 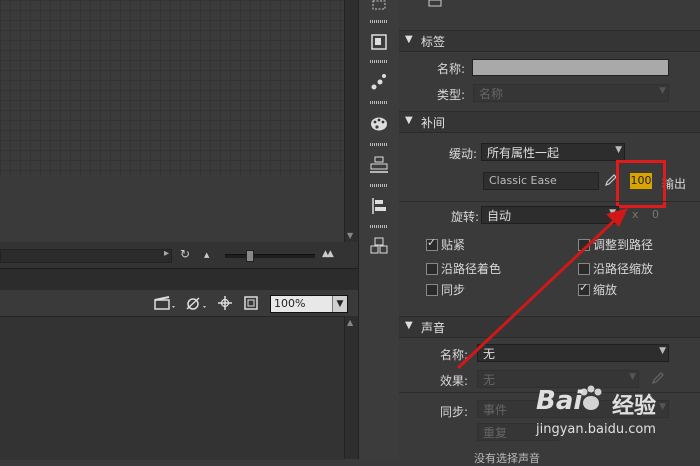 I want to click on watermark-url: jingyan.baidu.com, so click(x=596, y=429).